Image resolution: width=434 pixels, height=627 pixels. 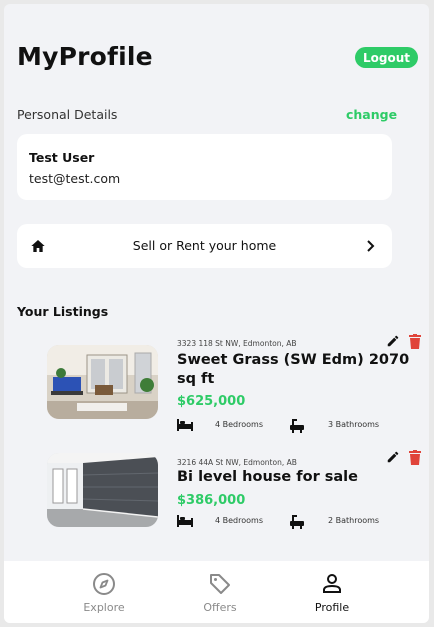 I want to click on listing-address: 3216 44A St NW, Edmonton, AB, so click(x=237, y=462).